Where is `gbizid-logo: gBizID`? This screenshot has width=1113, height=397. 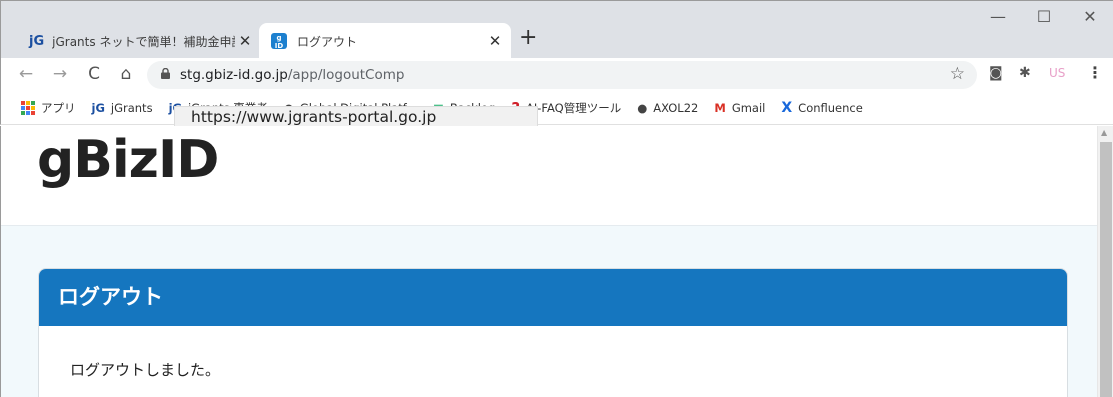
gbizid-logo: gBizID is located at coordinates (128, 160).